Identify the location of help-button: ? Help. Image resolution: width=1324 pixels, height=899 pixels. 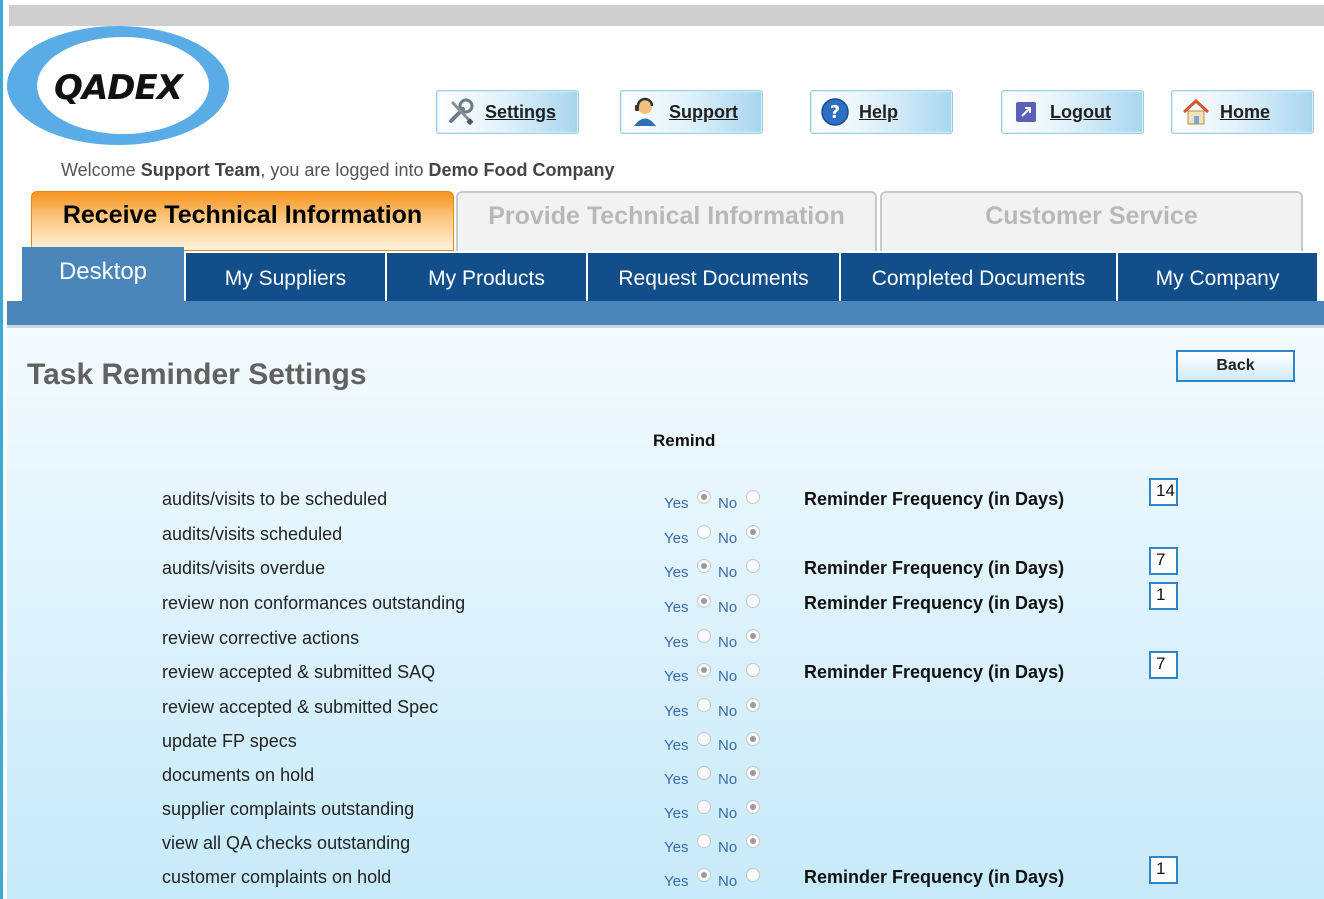
(881, 112).